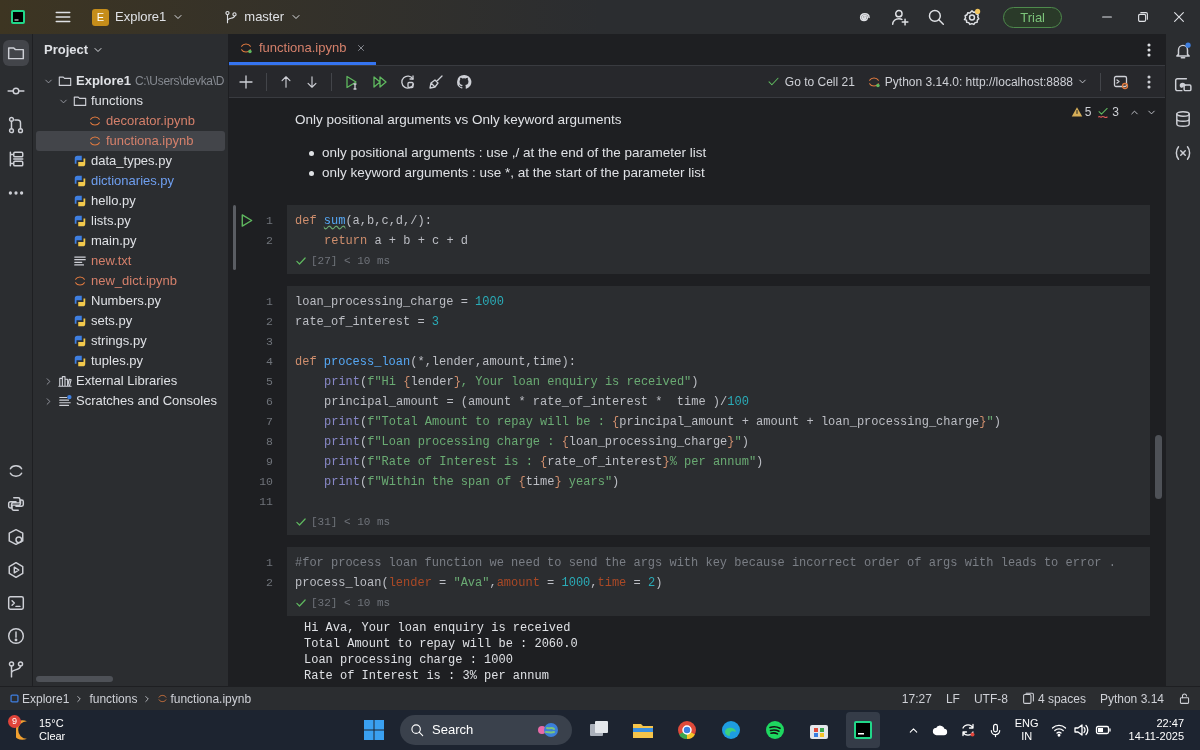 This screenshot has width=1200, height=750. I want to click on file-name: decorator.ipynb, so click(150, 121).